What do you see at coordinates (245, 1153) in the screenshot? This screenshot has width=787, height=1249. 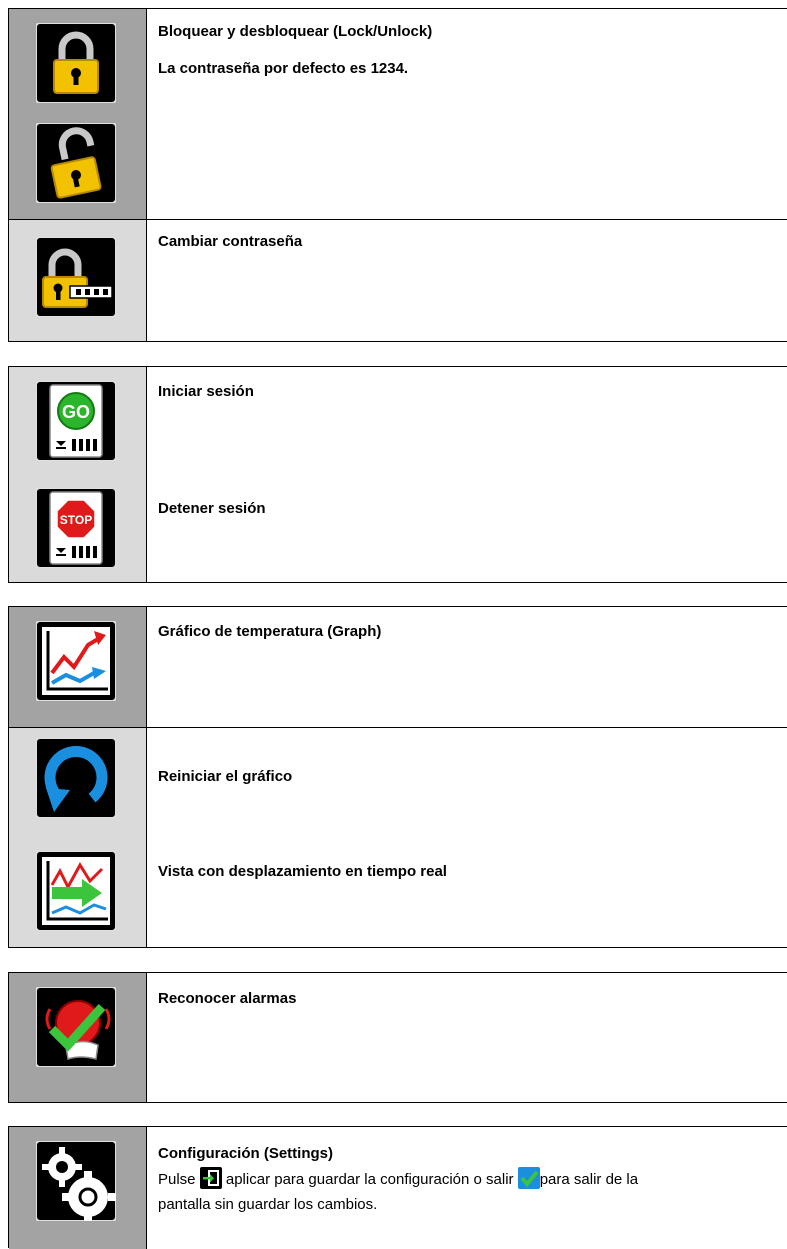 I see `settings-title: Configuración (Settings)` at bounding box center [245, 1153].